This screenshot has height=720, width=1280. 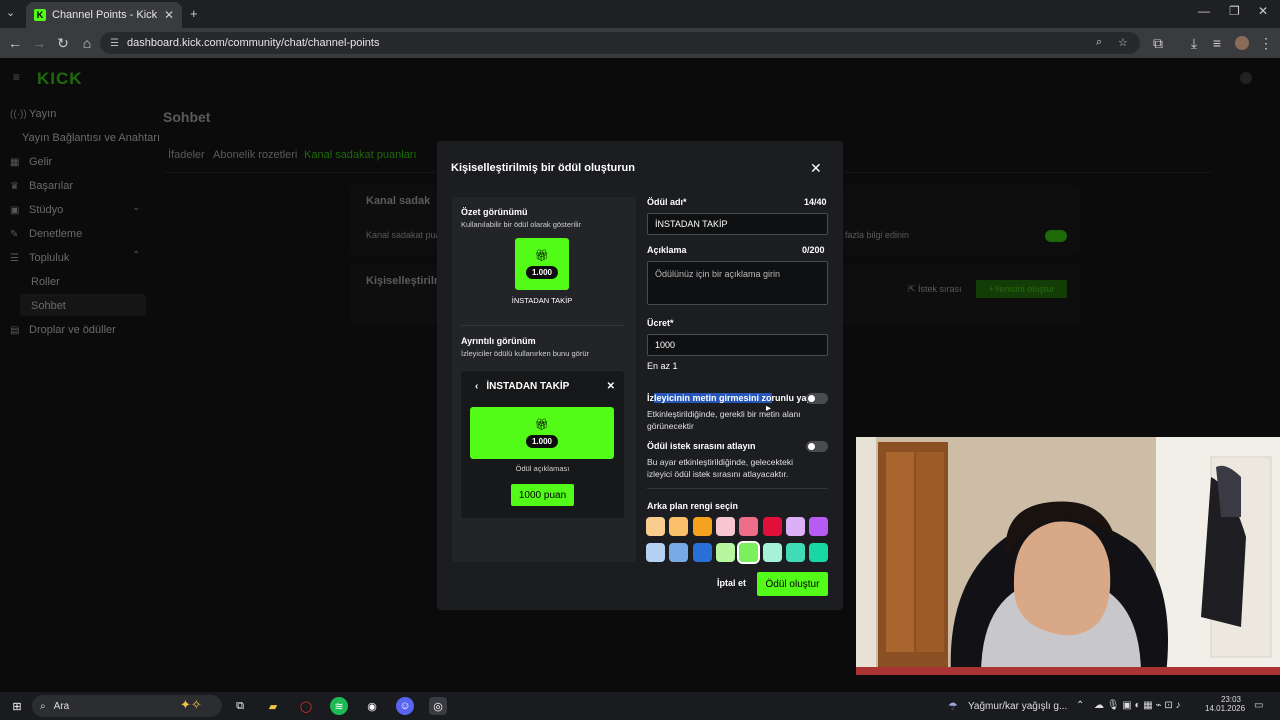 I want to click on section1-title: Kanal sadak, so click(x=398, y=201).